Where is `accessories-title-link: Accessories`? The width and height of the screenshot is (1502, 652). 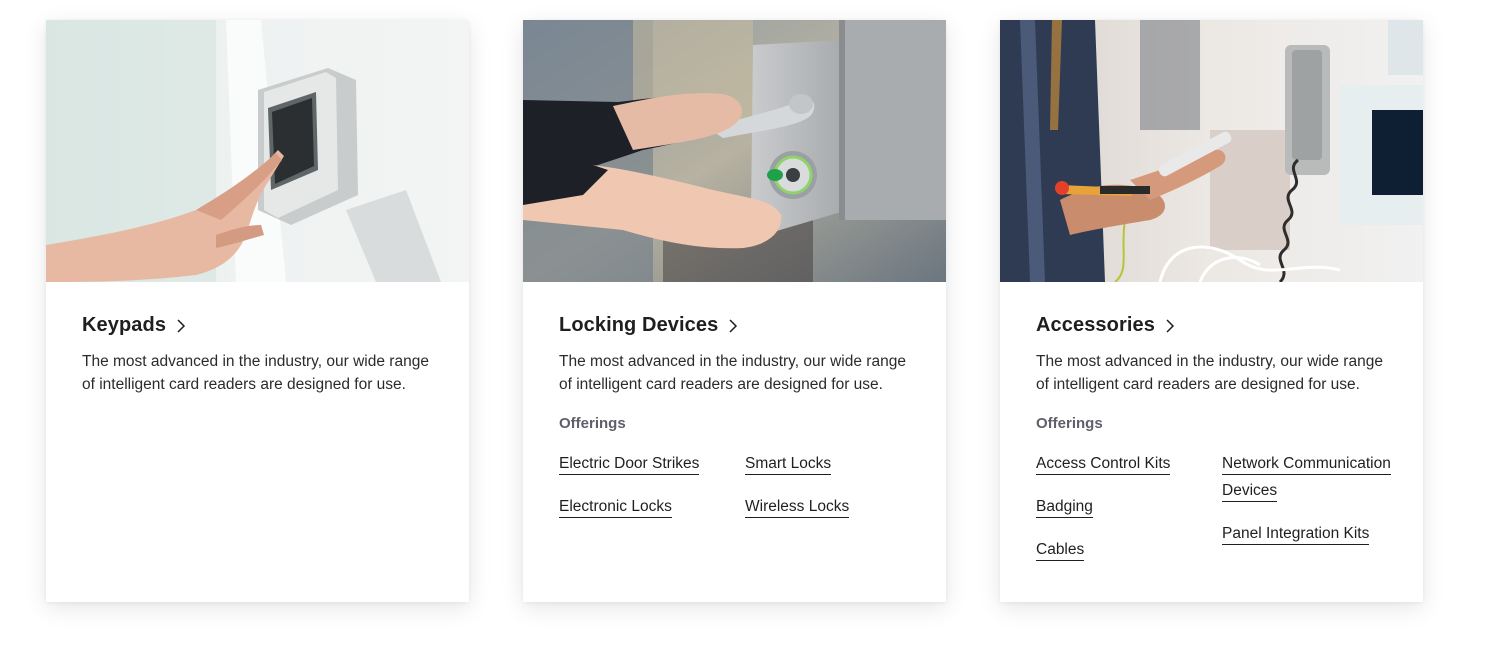
accessories-title-link: Accessories is located at coordinates (1105, 325).